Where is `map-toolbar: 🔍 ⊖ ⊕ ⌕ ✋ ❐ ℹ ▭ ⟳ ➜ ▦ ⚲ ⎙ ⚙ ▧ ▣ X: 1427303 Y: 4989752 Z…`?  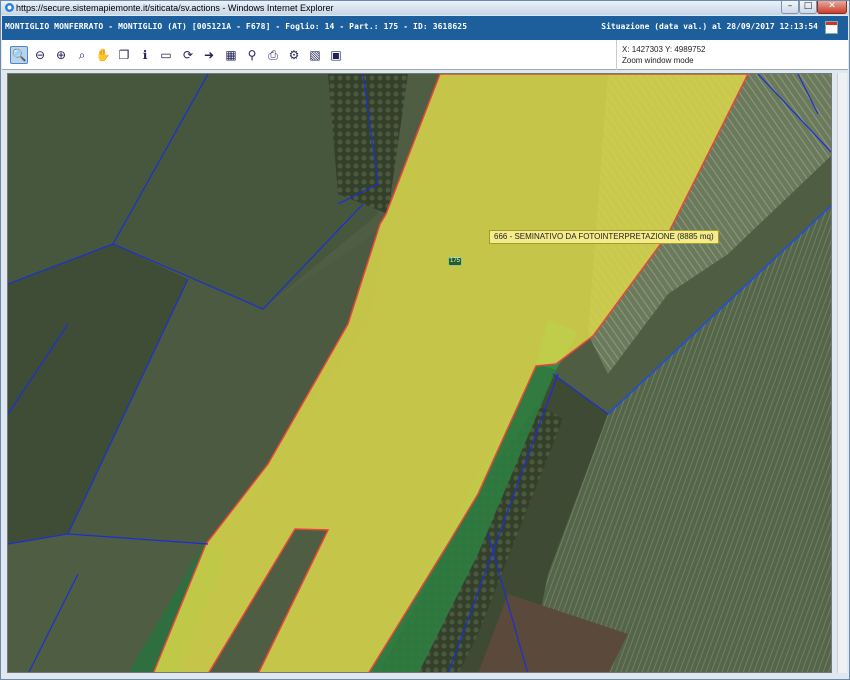
map-toolbar: 🔍 ⊖ ⊕ ⌕ ✋ ❐ ℹ ▭ ⟳ ➜ ▦ ⚲ ⎙ ⚙ ▧ ▣ X: 1427303 Y: 4989752 Z… is located at coordinates (425, 55).